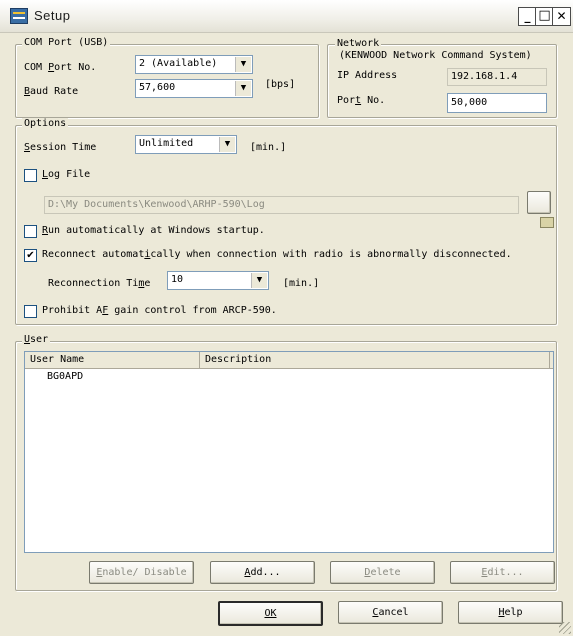  I want to click on prohibit-af-label: Prohibit AF gain control from ARCP-590., so click(159, 310).